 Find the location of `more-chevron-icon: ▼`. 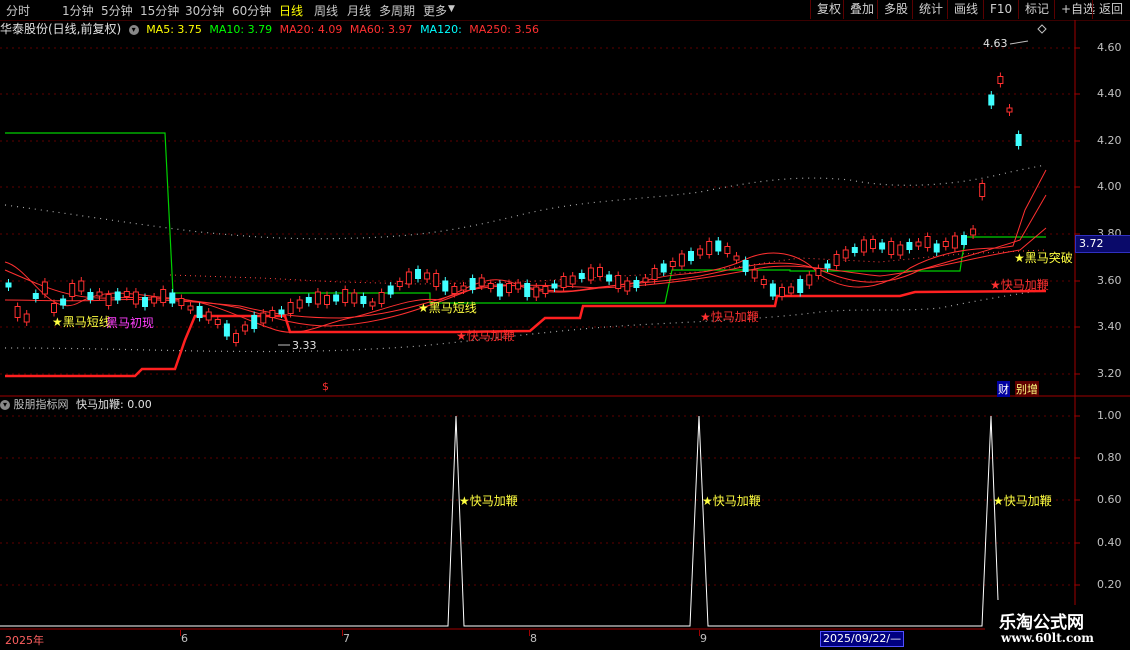

more-chevron-icon: ▼ is located at coordinates (451, 9).